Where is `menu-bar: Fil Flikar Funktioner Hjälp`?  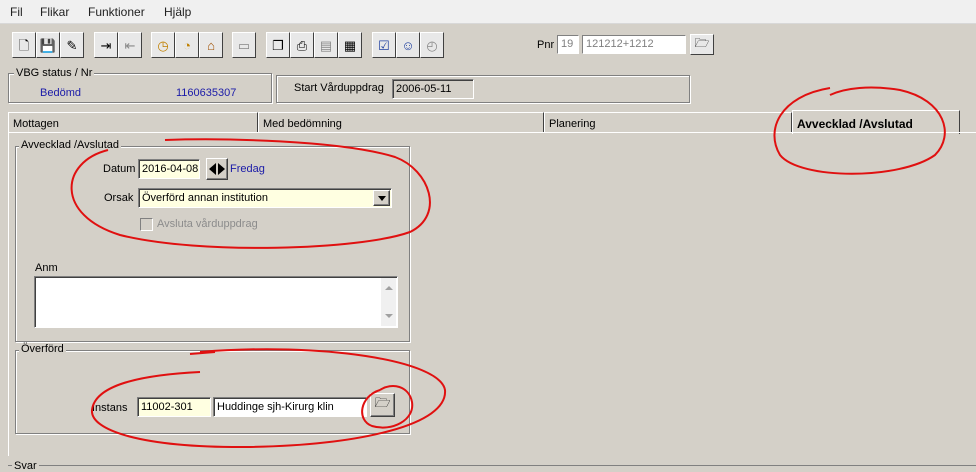 menu-bar: Fil Flikar Funktioner Hjälp is located at coordinates (488, 12).